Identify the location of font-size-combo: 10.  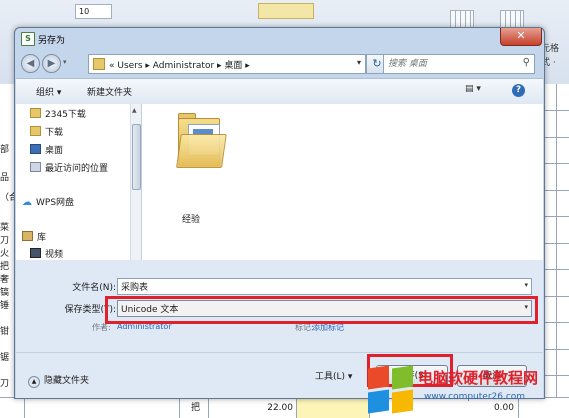
(93, 11).